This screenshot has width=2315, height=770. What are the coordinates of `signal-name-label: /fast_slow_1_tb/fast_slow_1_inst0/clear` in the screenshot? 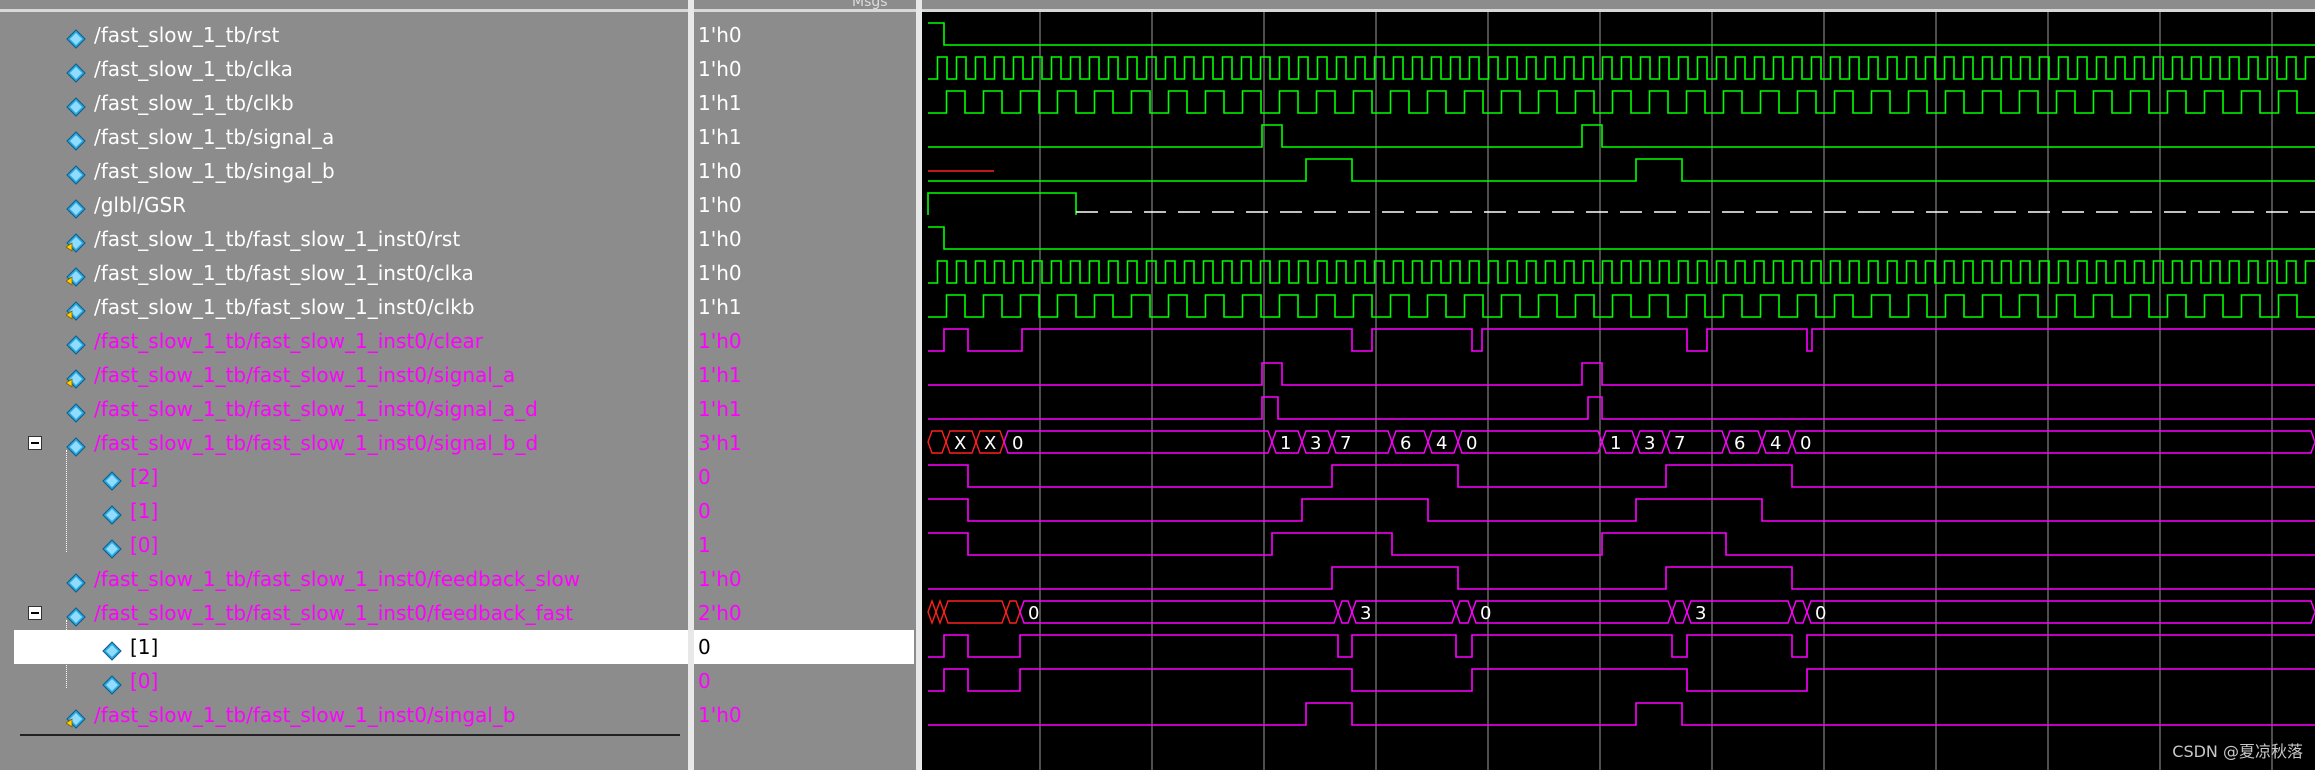 It's located at (289, 341).